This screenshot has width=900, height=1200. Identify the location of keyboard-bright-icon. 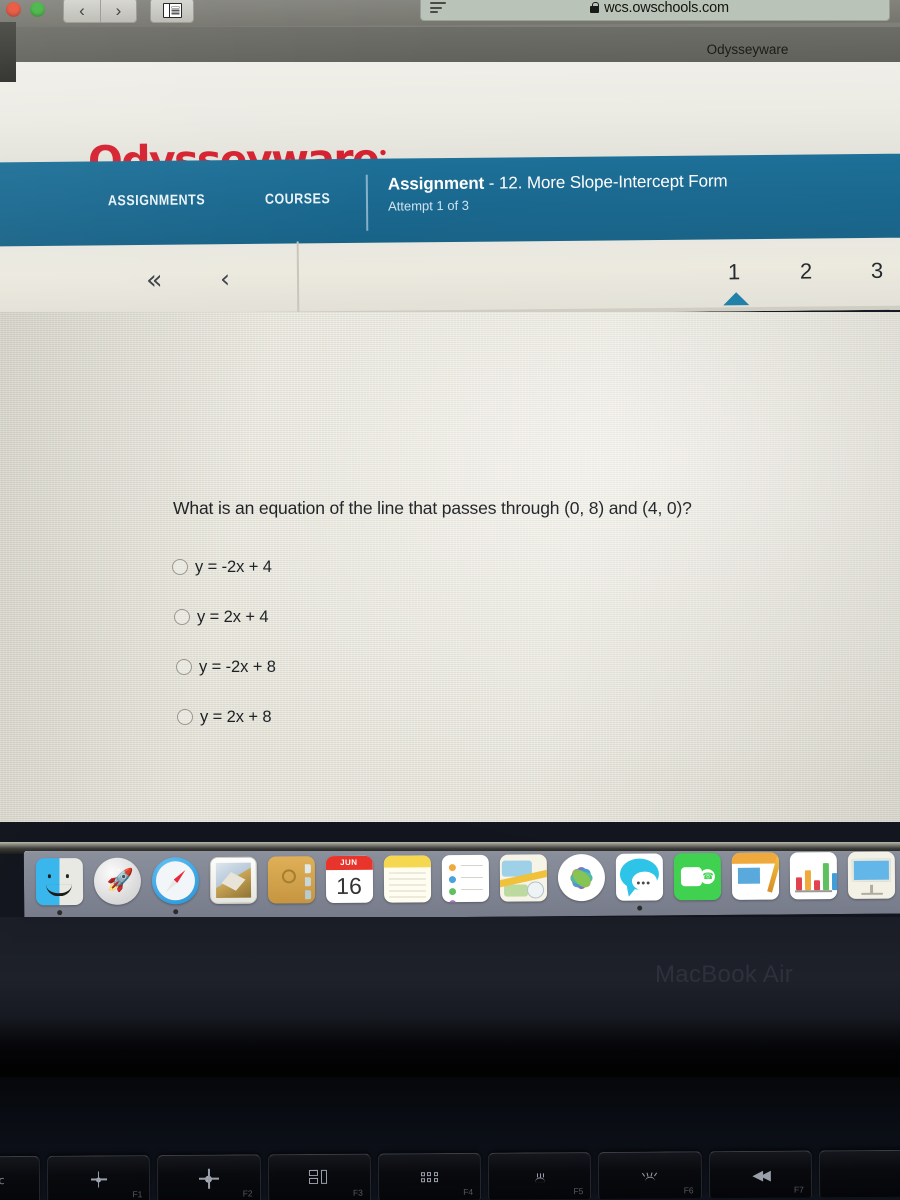
(650, 1176).